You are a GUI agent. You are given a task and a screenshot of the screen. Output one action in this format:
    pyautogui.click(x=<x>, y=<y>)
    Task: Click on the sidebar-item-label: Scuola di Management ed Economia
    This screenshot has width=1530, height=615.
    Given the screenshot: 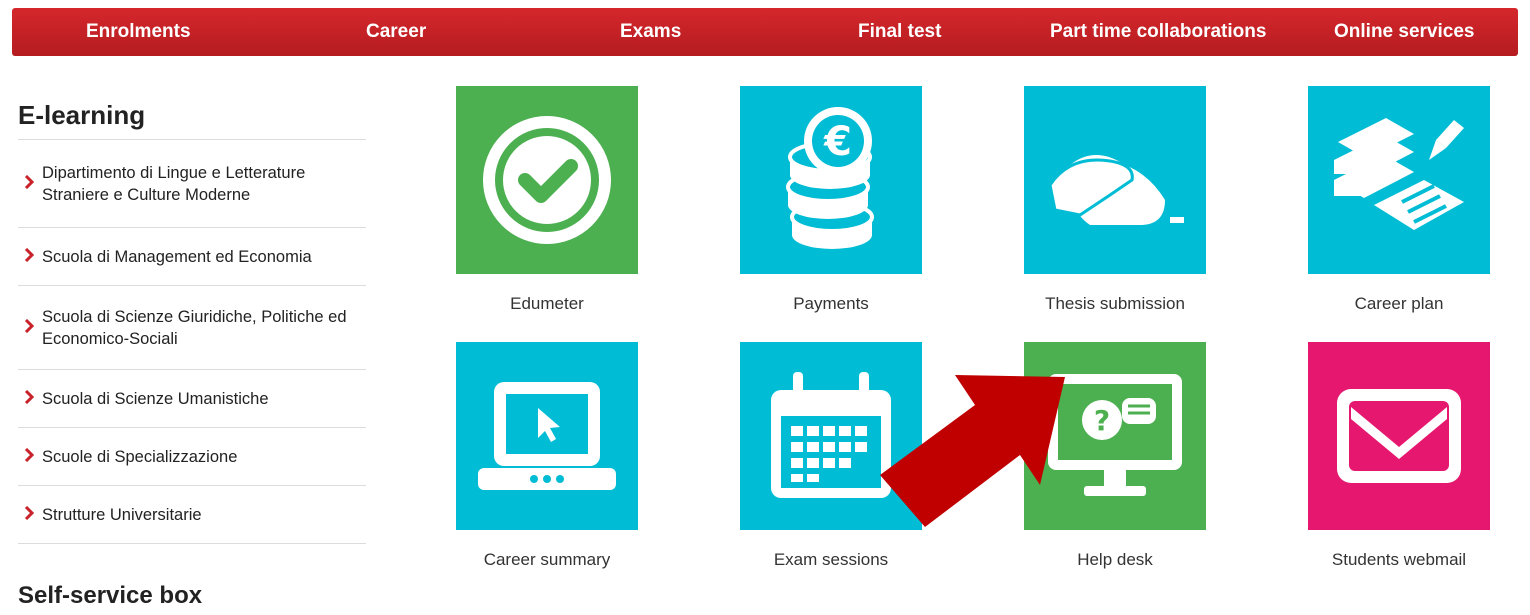 What is the action you would take?
    pyautogui.click(x=177, y=256)
    